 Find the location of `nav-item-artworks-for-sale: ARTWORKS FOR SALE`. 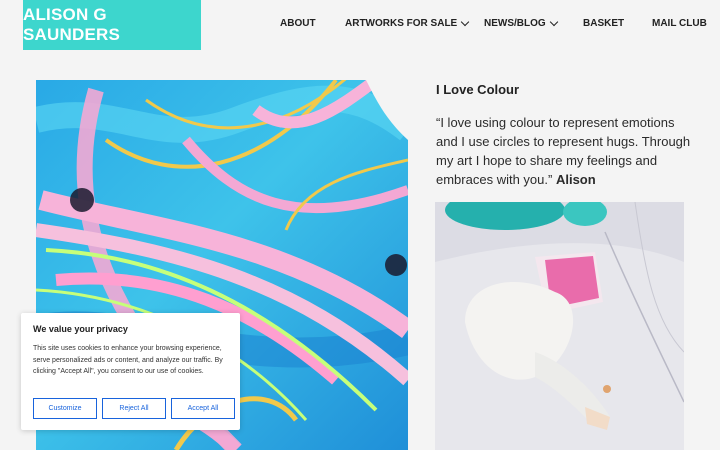

nav-item-artworks-for-sale: ARTWORKS FOR SALE is located at coordinates (407, 23).